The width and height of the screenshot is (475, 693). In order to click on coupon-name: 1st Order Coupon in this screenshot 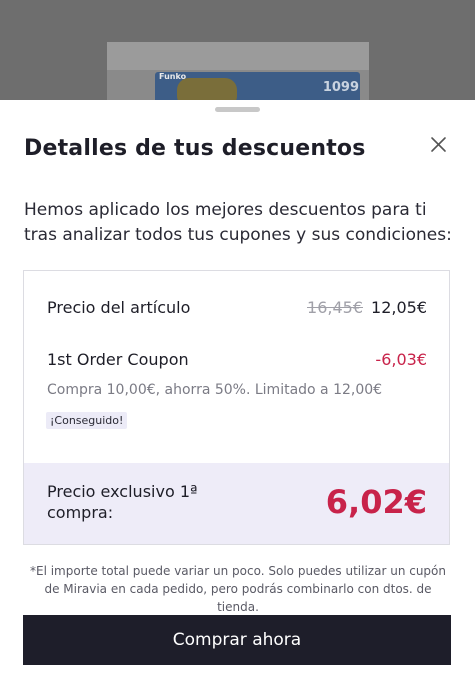, I will do `click(118, 359)`.